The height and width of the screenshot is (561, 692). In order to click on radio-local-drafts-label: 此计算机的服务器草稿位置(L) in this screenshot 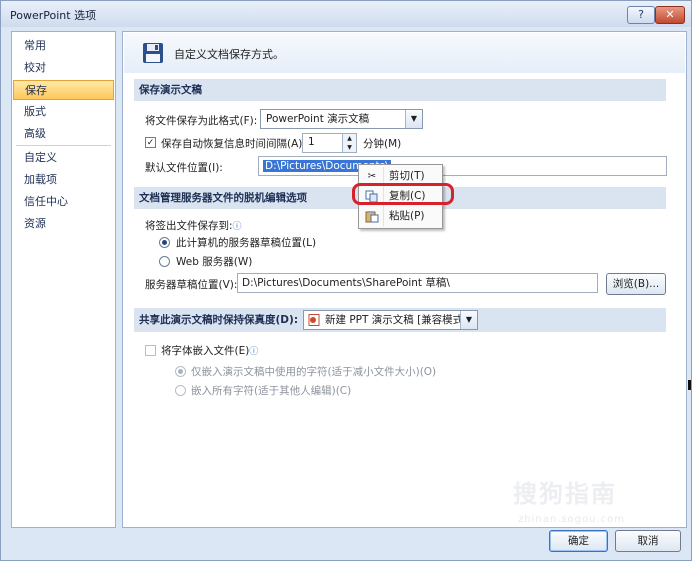, I will do `click(246, 243)`.